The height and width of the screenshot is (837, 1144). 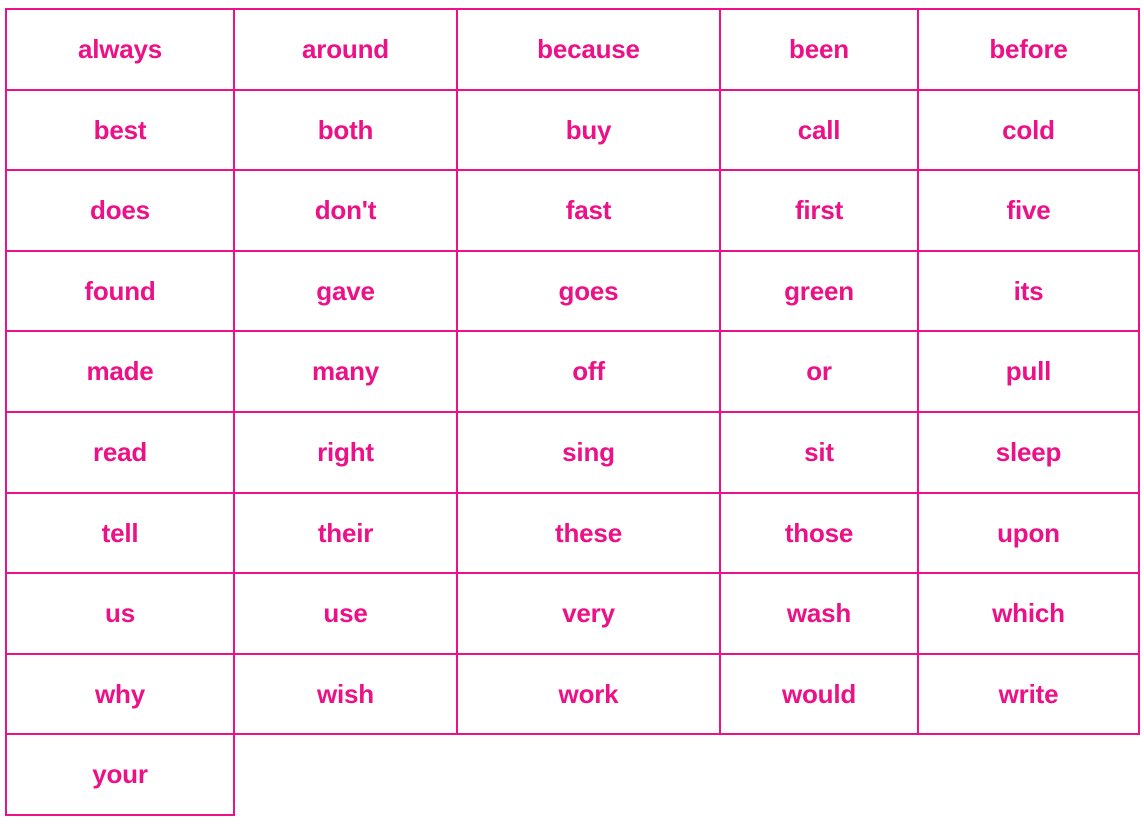 I want to click on word-cell: both, so click(x=345, y=130).